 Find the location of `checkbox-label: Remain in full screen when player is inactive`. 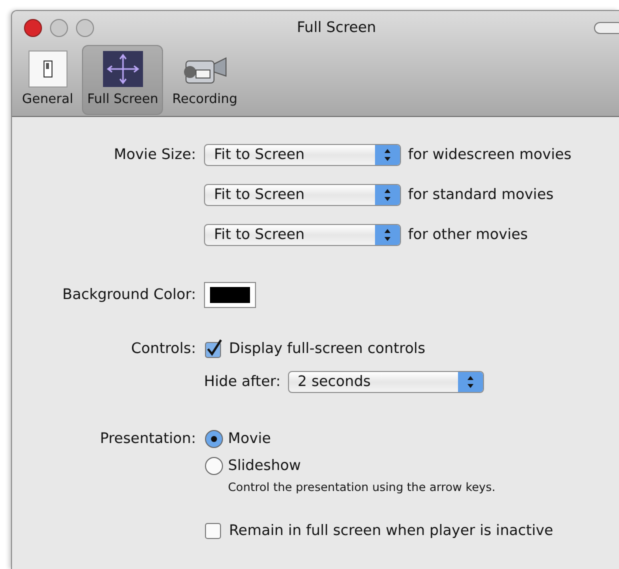

checkbox-label: Remain in full screen when player is inactive is located at coordinates (391, 531).